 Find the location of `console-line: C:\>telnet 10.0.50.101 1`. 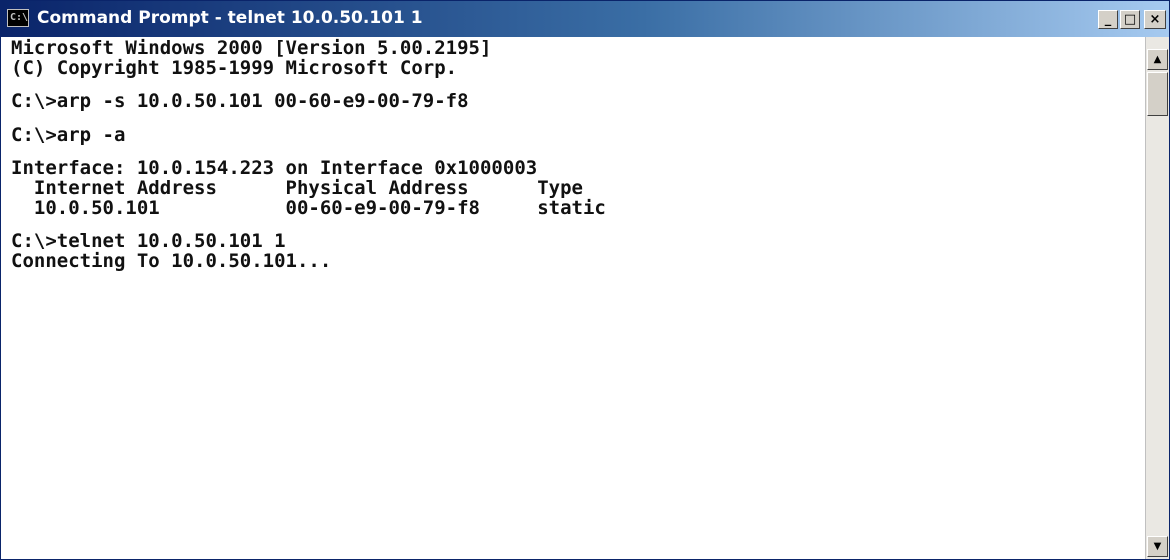

console-line: C:\>telnet 10.0.50.101 1 is located at coordinates (148, 241).